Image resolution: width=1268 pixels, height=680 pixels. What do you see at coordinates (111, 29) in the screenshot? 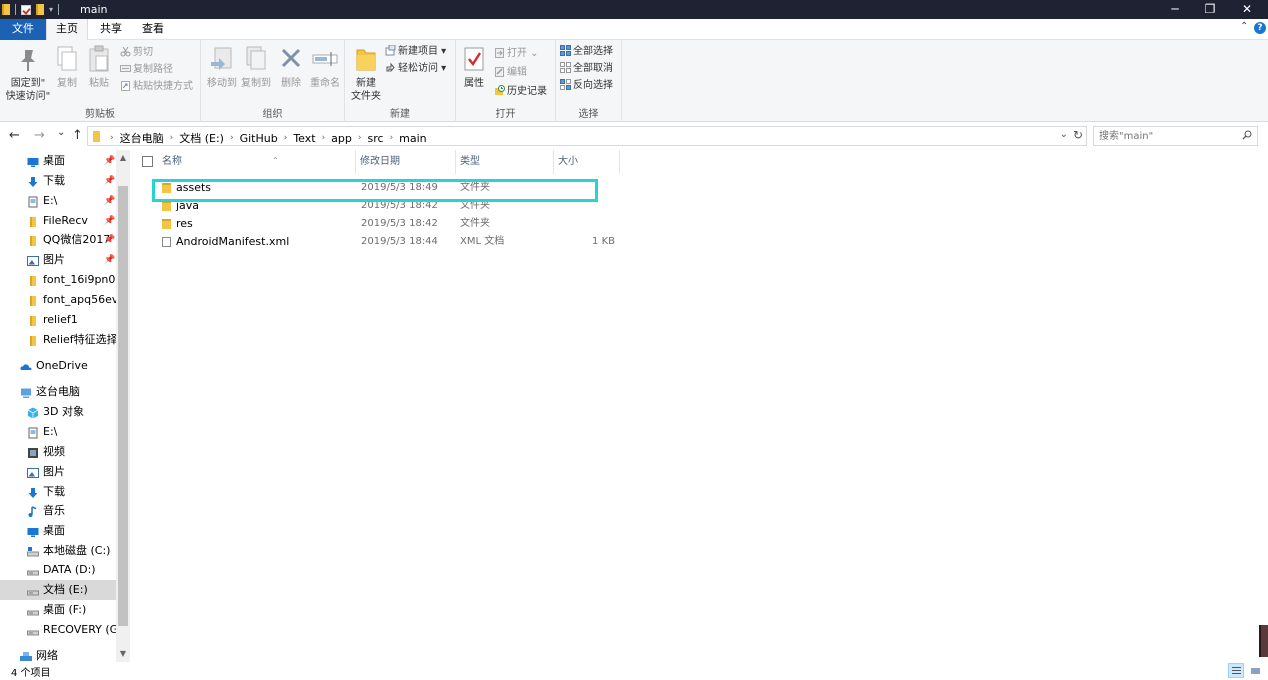
I see `tab-share: 共享` at bounding box center [111, 29].